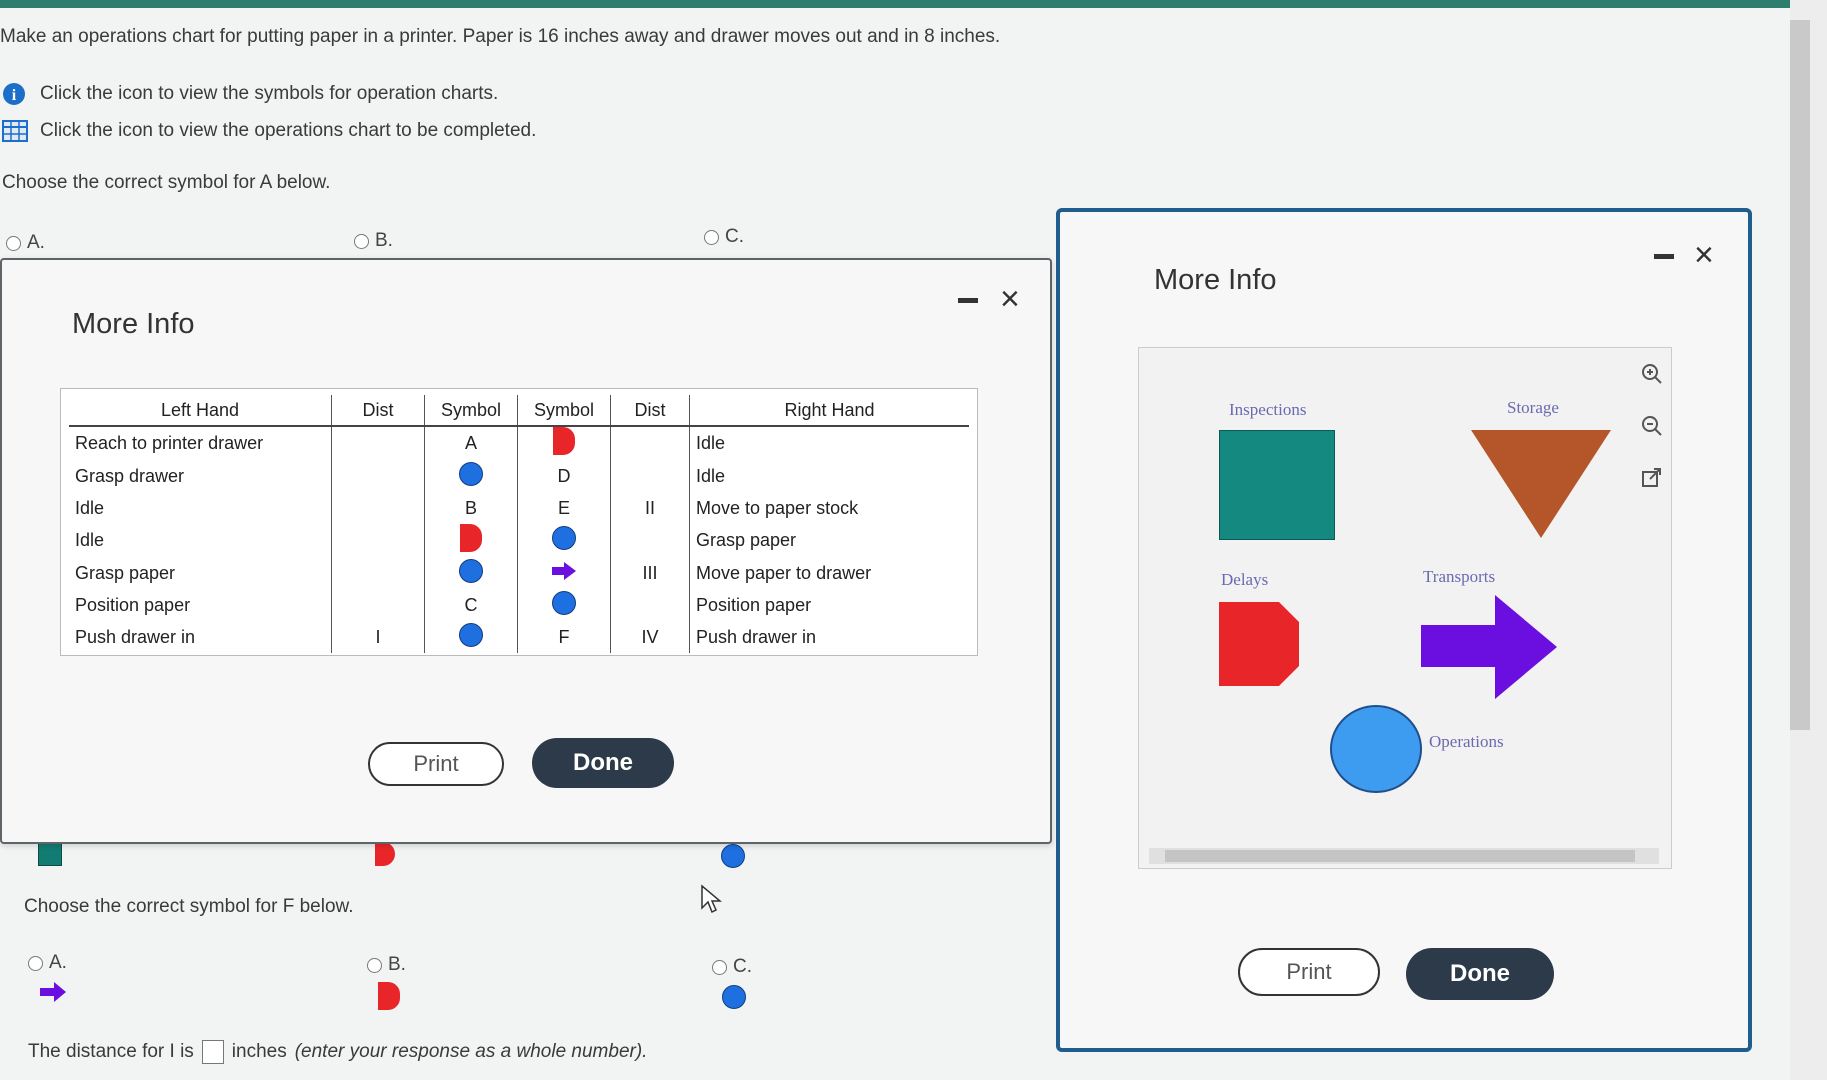  Describe the element at coordinates (829, 540) in the screenshot. I see `right-hand-cell: Grasp paper` at that location.